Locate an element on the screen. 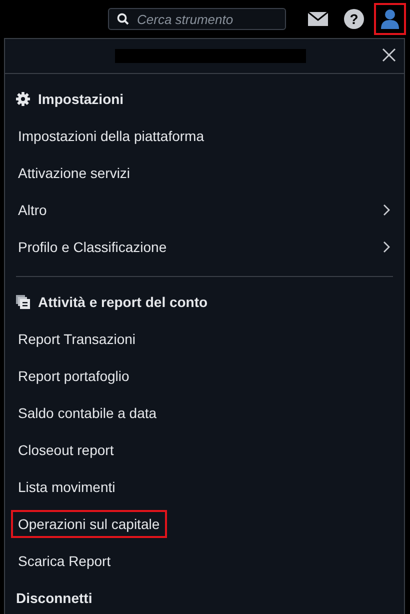 This screenshot has height=614, width=410. section-title: Attività e report del conto is located at coordinates (123, 302).